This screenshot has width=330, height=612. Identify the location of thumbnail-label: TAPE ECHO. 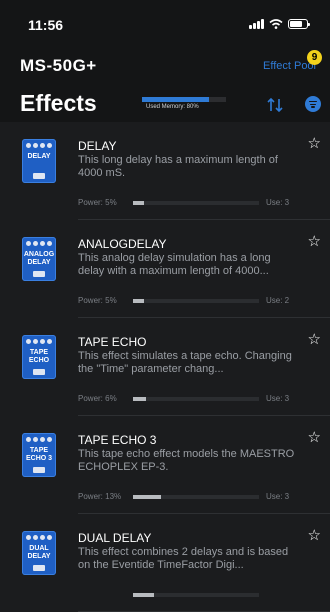
(39, 356).